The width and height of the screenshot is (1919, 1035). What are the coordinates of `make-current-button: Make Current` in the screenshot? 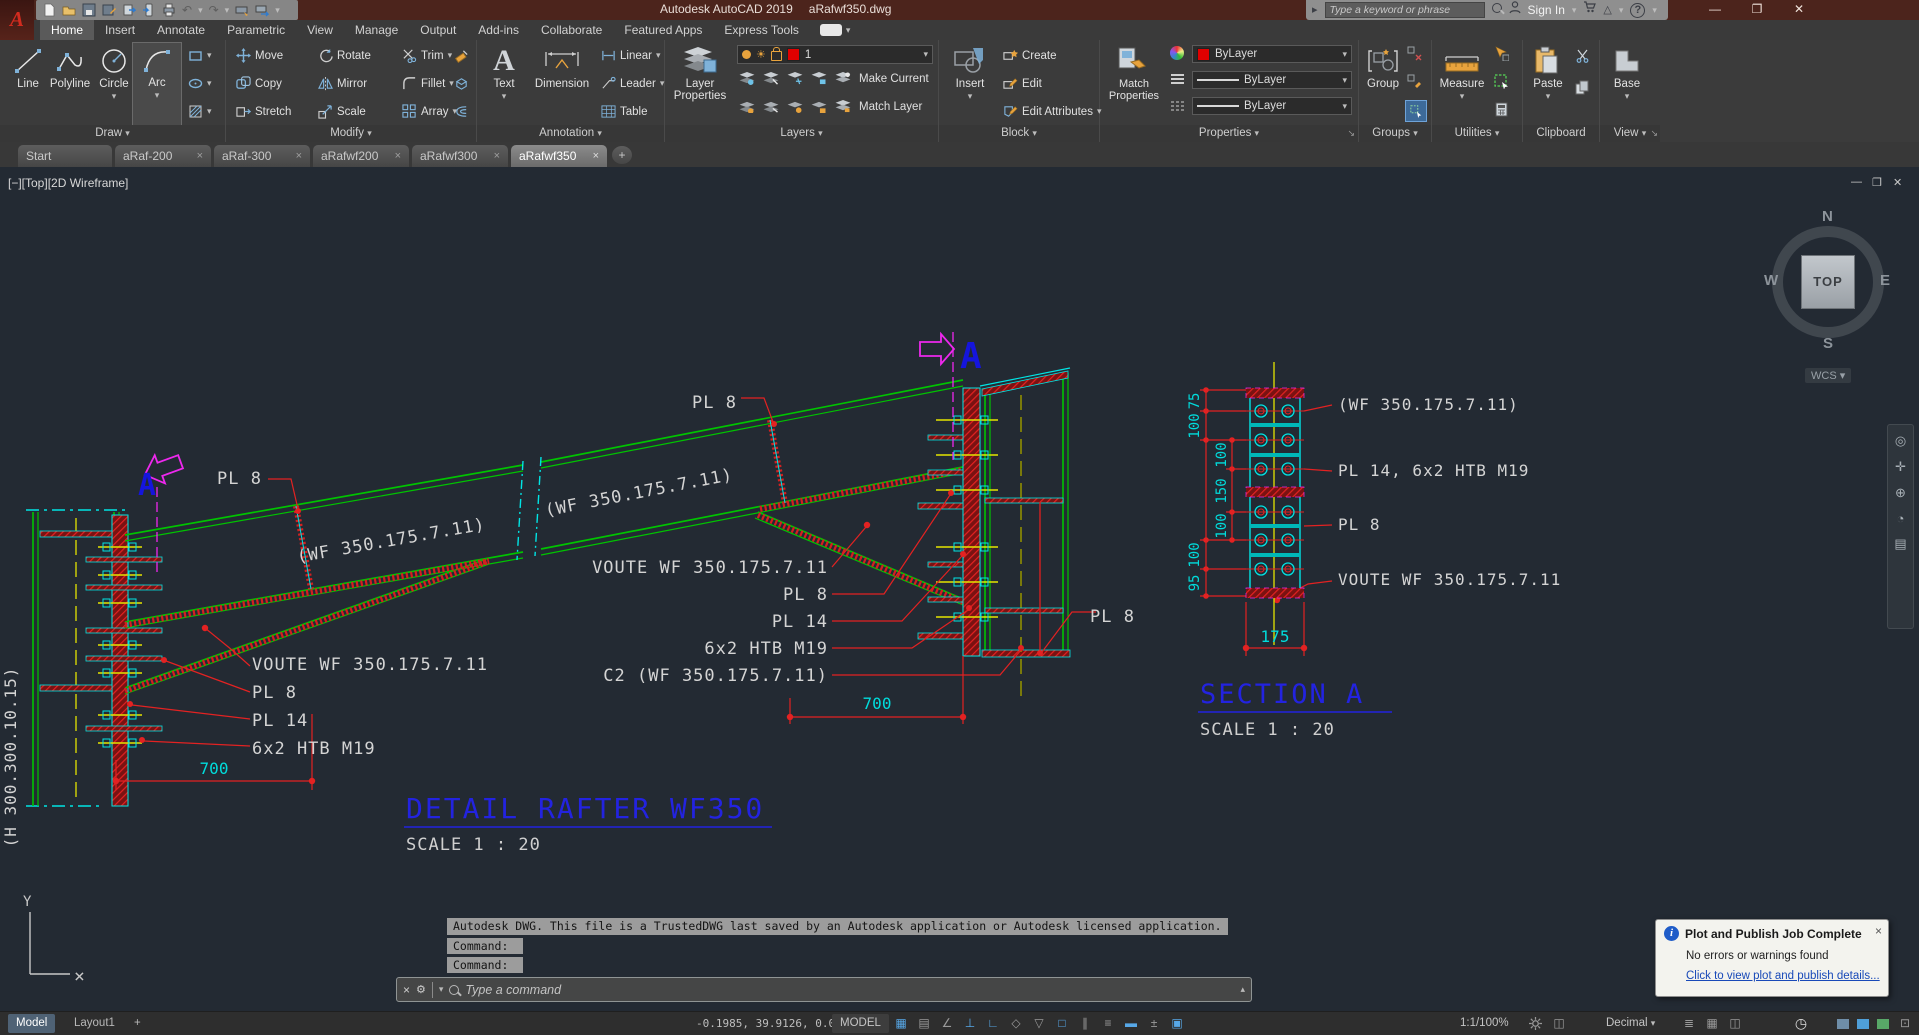 It's located at (894, 79).